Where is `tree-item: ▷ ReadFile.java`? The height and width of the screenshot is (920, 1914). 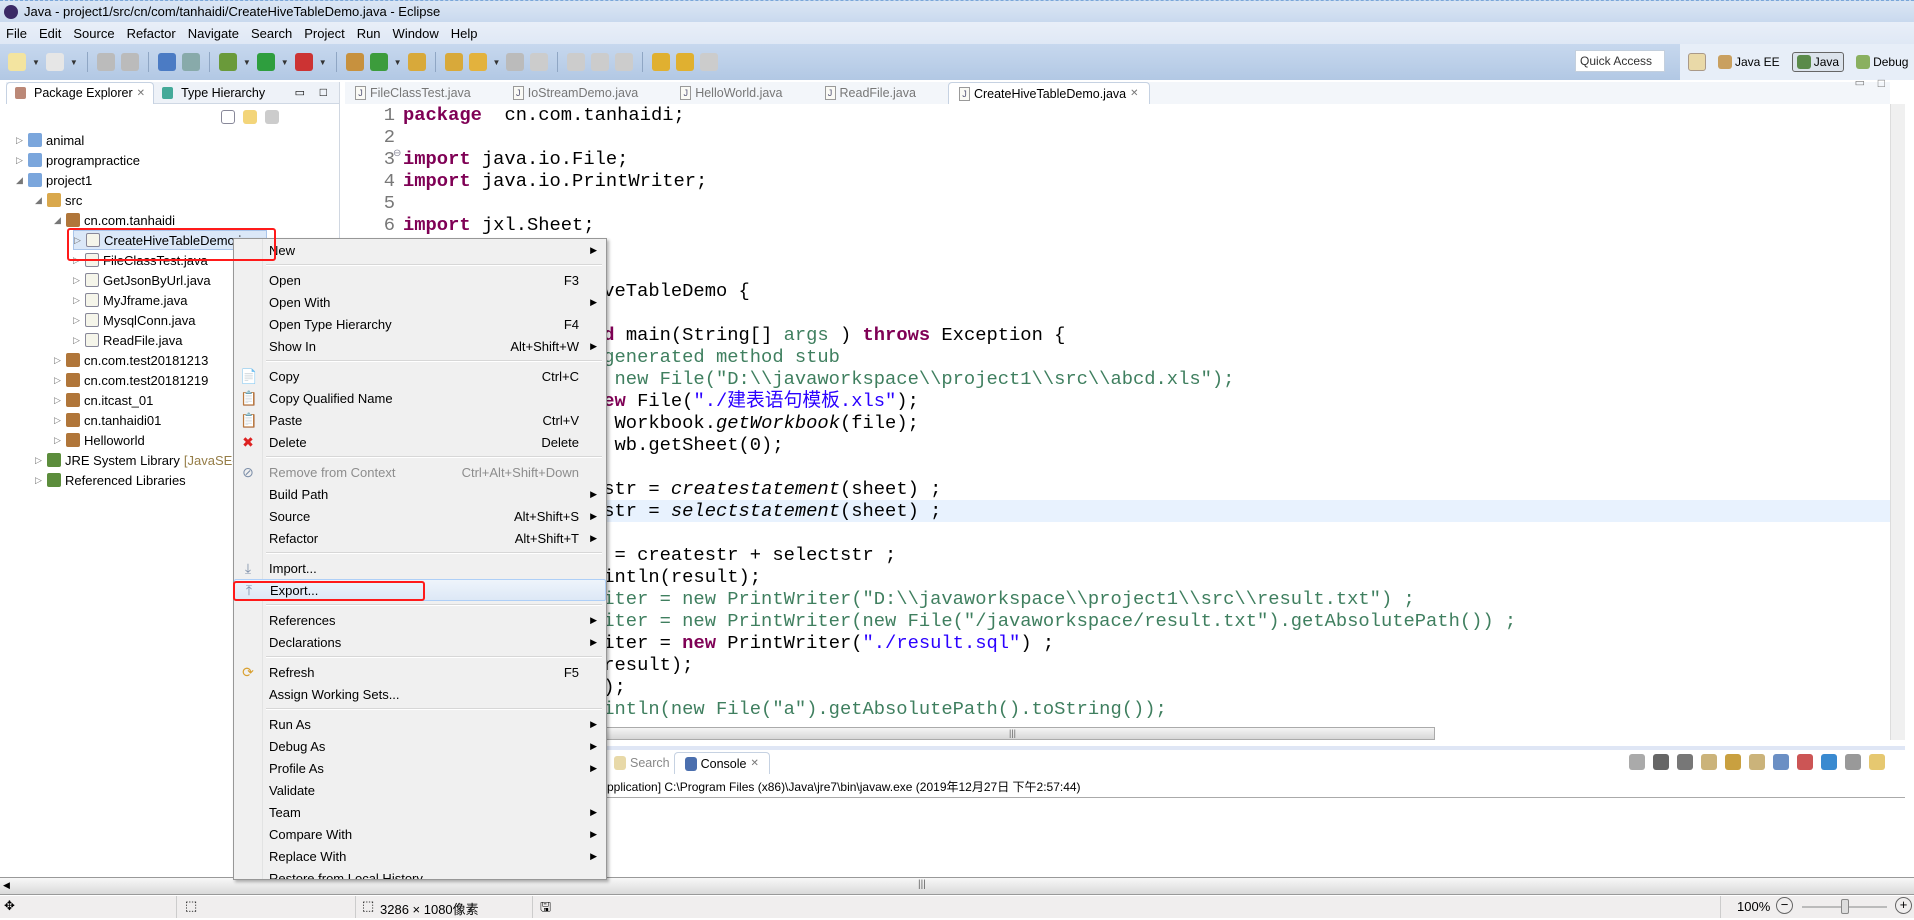
tree-item: ▷ ReadFile.java is located at coordinates (128, 340).